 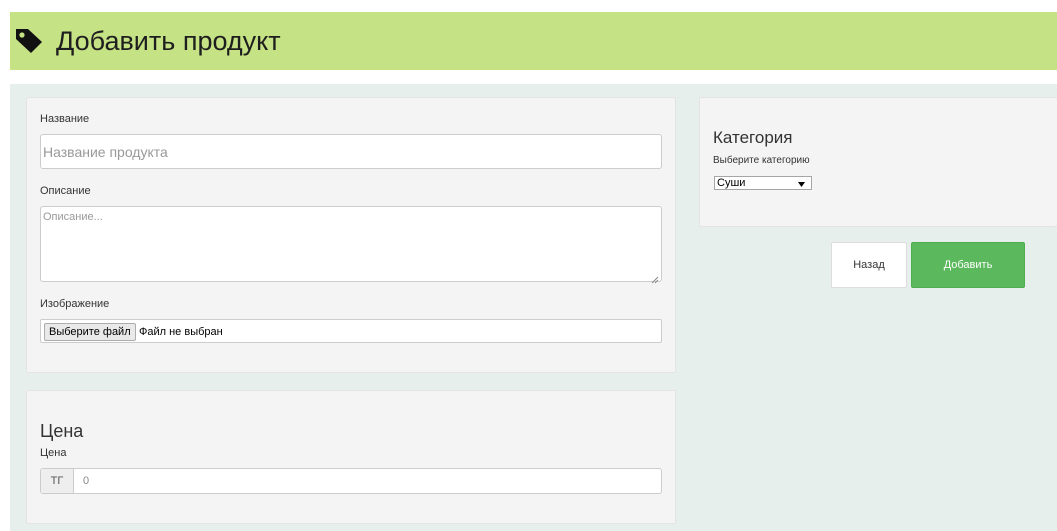 What do you see at coordinates (90, 332) in the screenshot?
I see `choose-file-button: Выберите файл` at bounding box center [90, 332].